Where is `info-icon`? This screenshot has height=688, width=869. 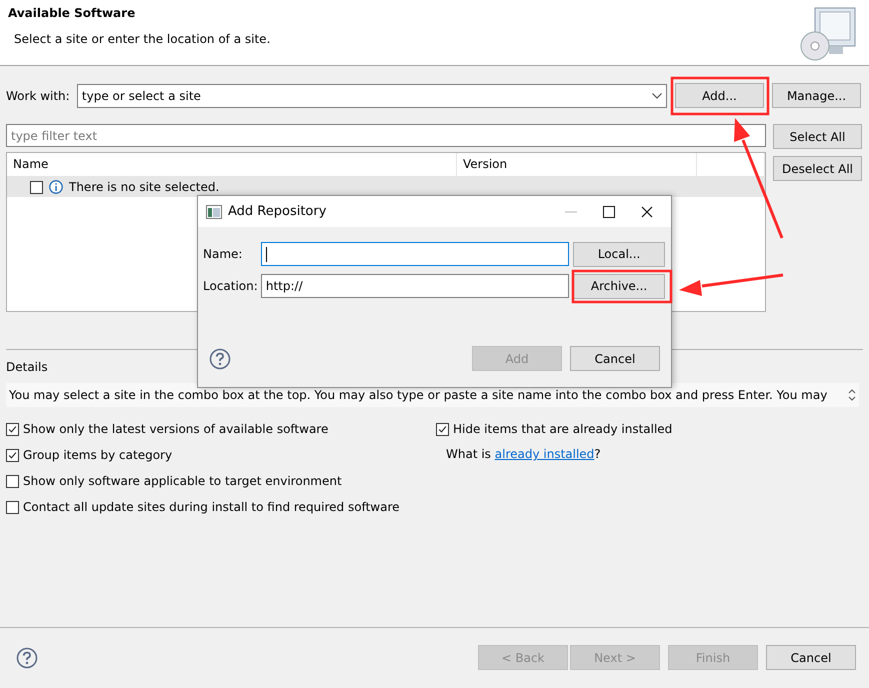
info-icon is located at coordinates (56, 187).